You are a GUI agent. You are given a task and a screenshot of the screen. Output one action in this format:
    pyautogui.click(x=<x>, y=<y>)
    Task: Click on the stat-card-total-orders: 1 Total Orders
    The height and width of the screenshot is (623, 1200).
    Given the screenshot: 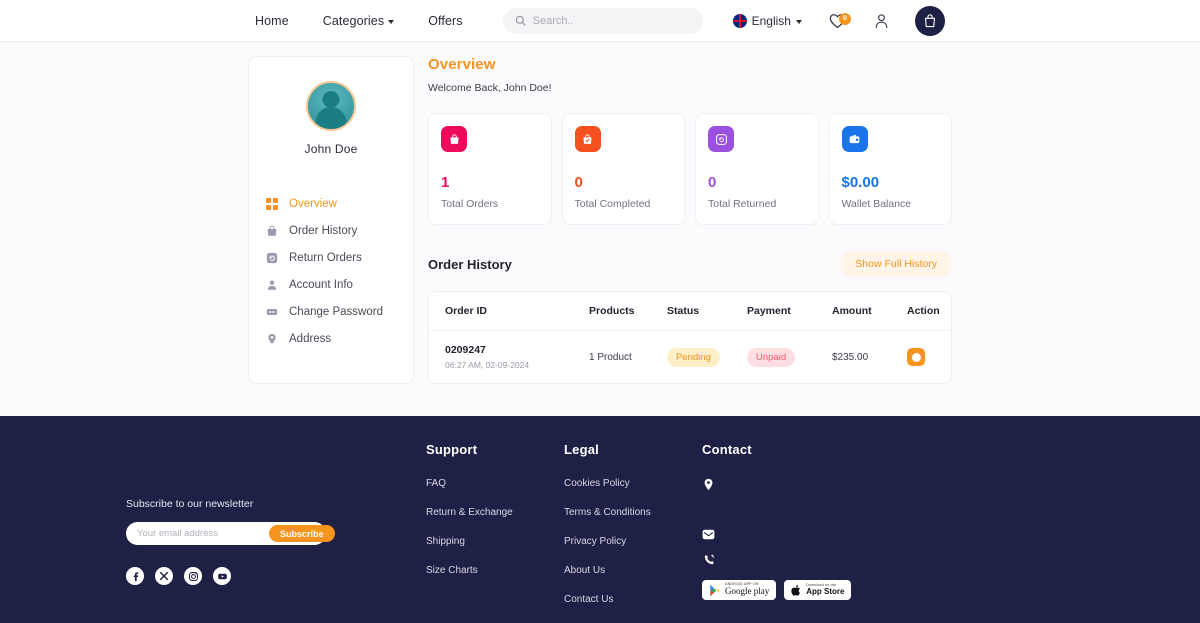 What is the action you would take?
    pyautogui.click(x=490, y=169)
    